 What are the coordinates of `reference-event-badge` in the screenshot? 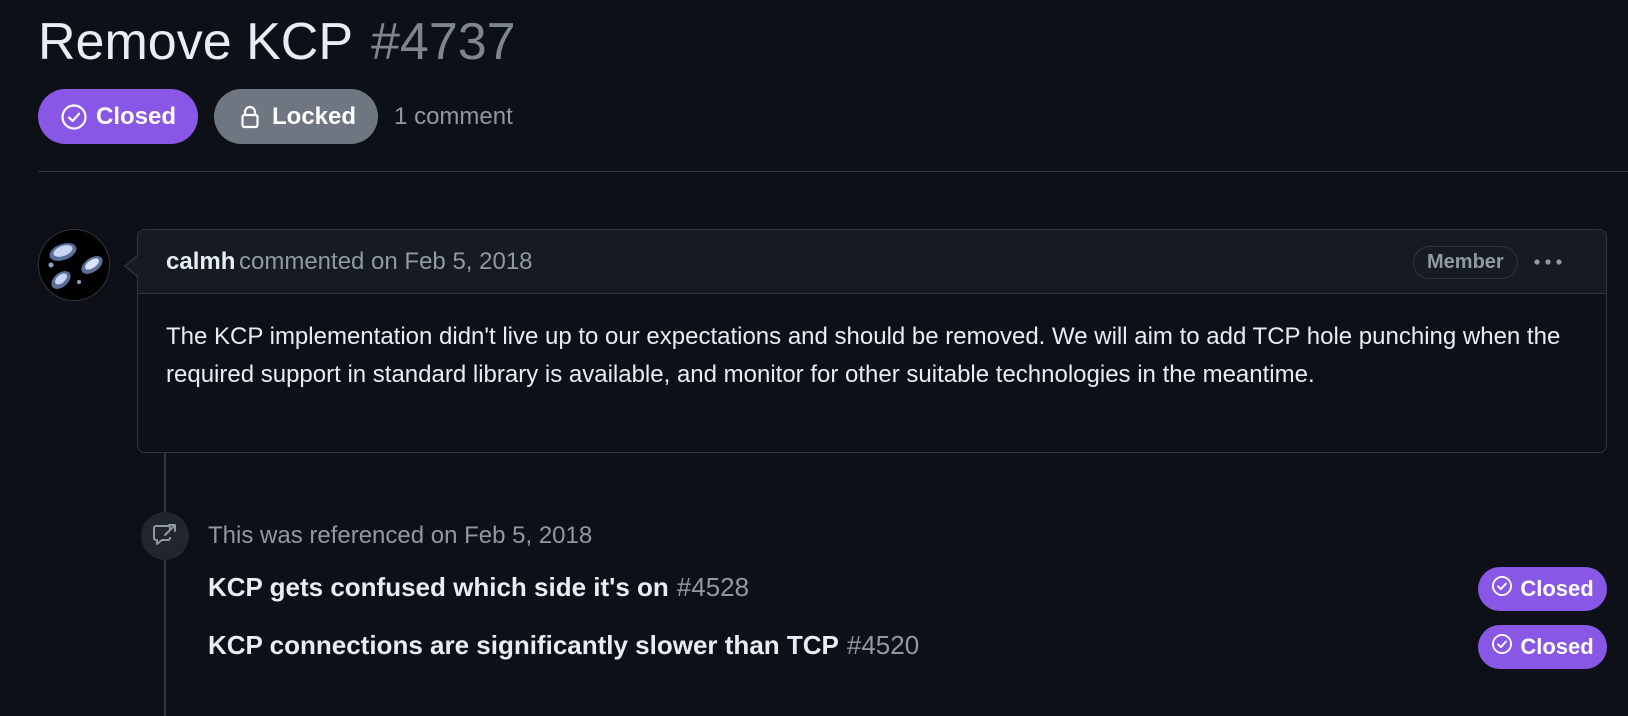 It's located at (165, 536).